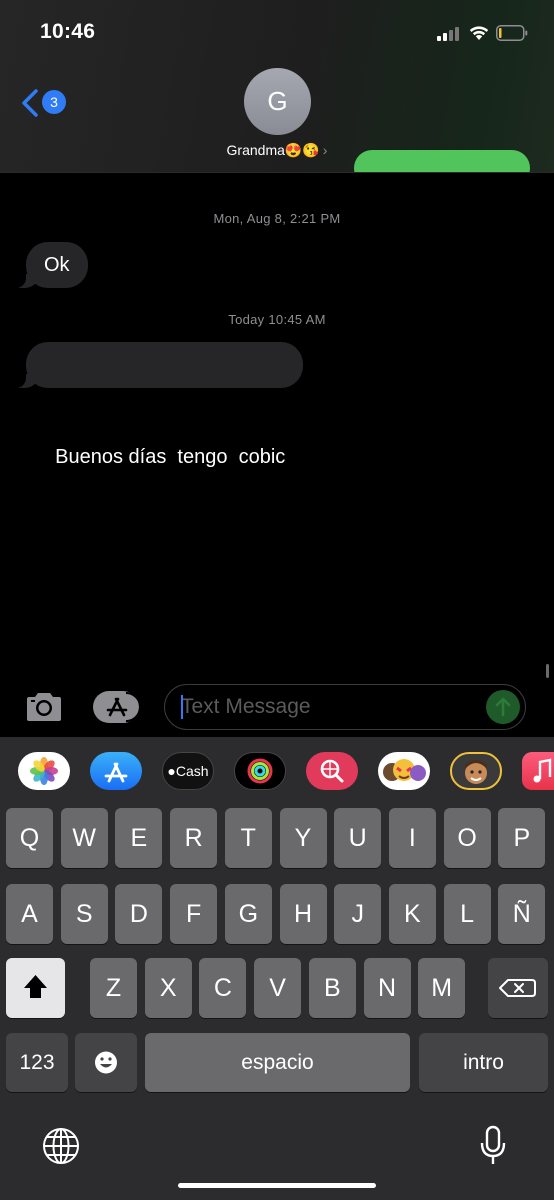 Image resolution: width=554 pixels, height=1200 pixels. Describe the element at coordinates (29, 838) in the screenshot. I see `key-q: Q` at that location.